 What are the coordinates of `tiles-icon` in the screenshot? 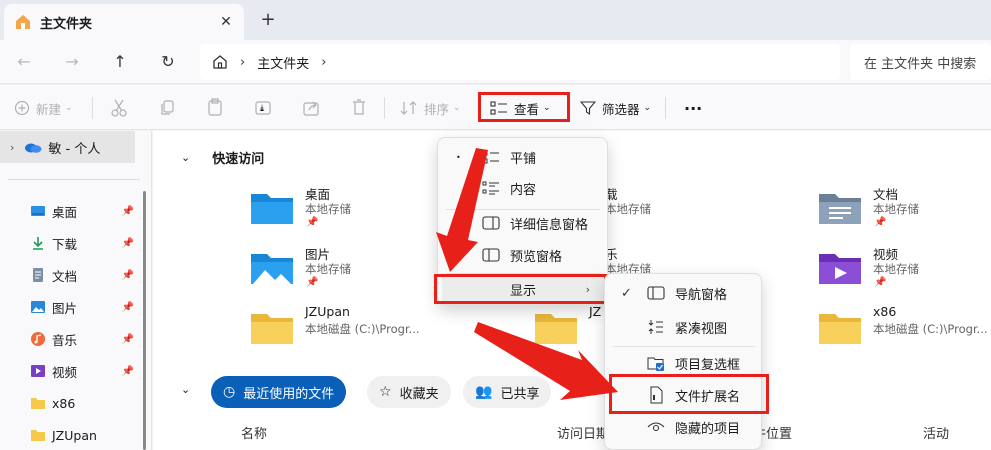 It's located at (490, 157).